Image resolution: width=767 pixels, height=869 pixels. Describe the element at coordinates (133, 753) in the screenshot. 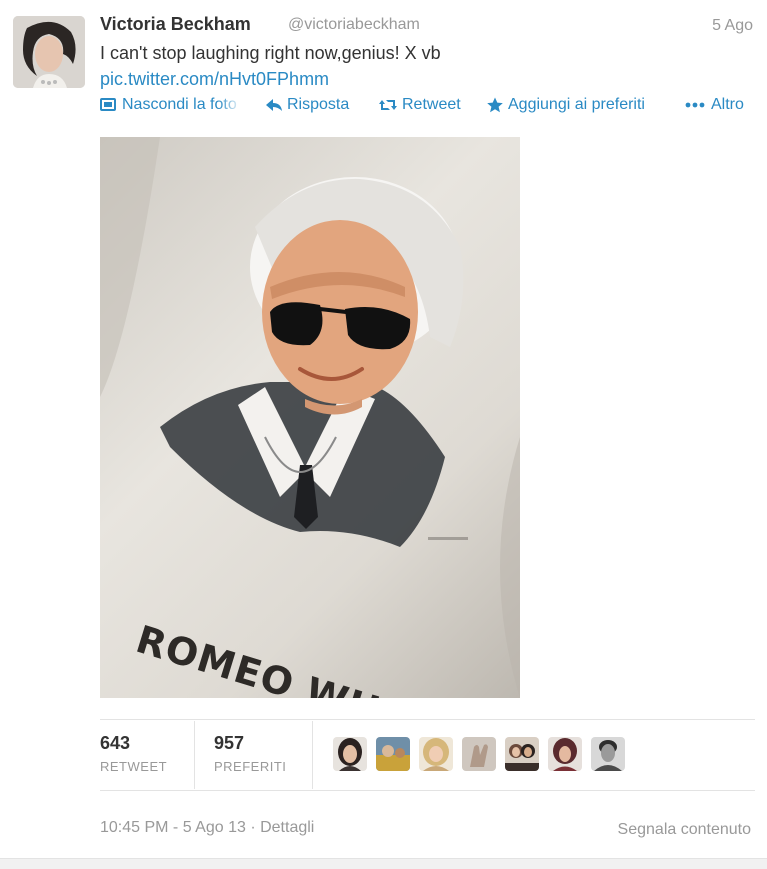

I see `retweet-count: 643 RETWEET` at that location.